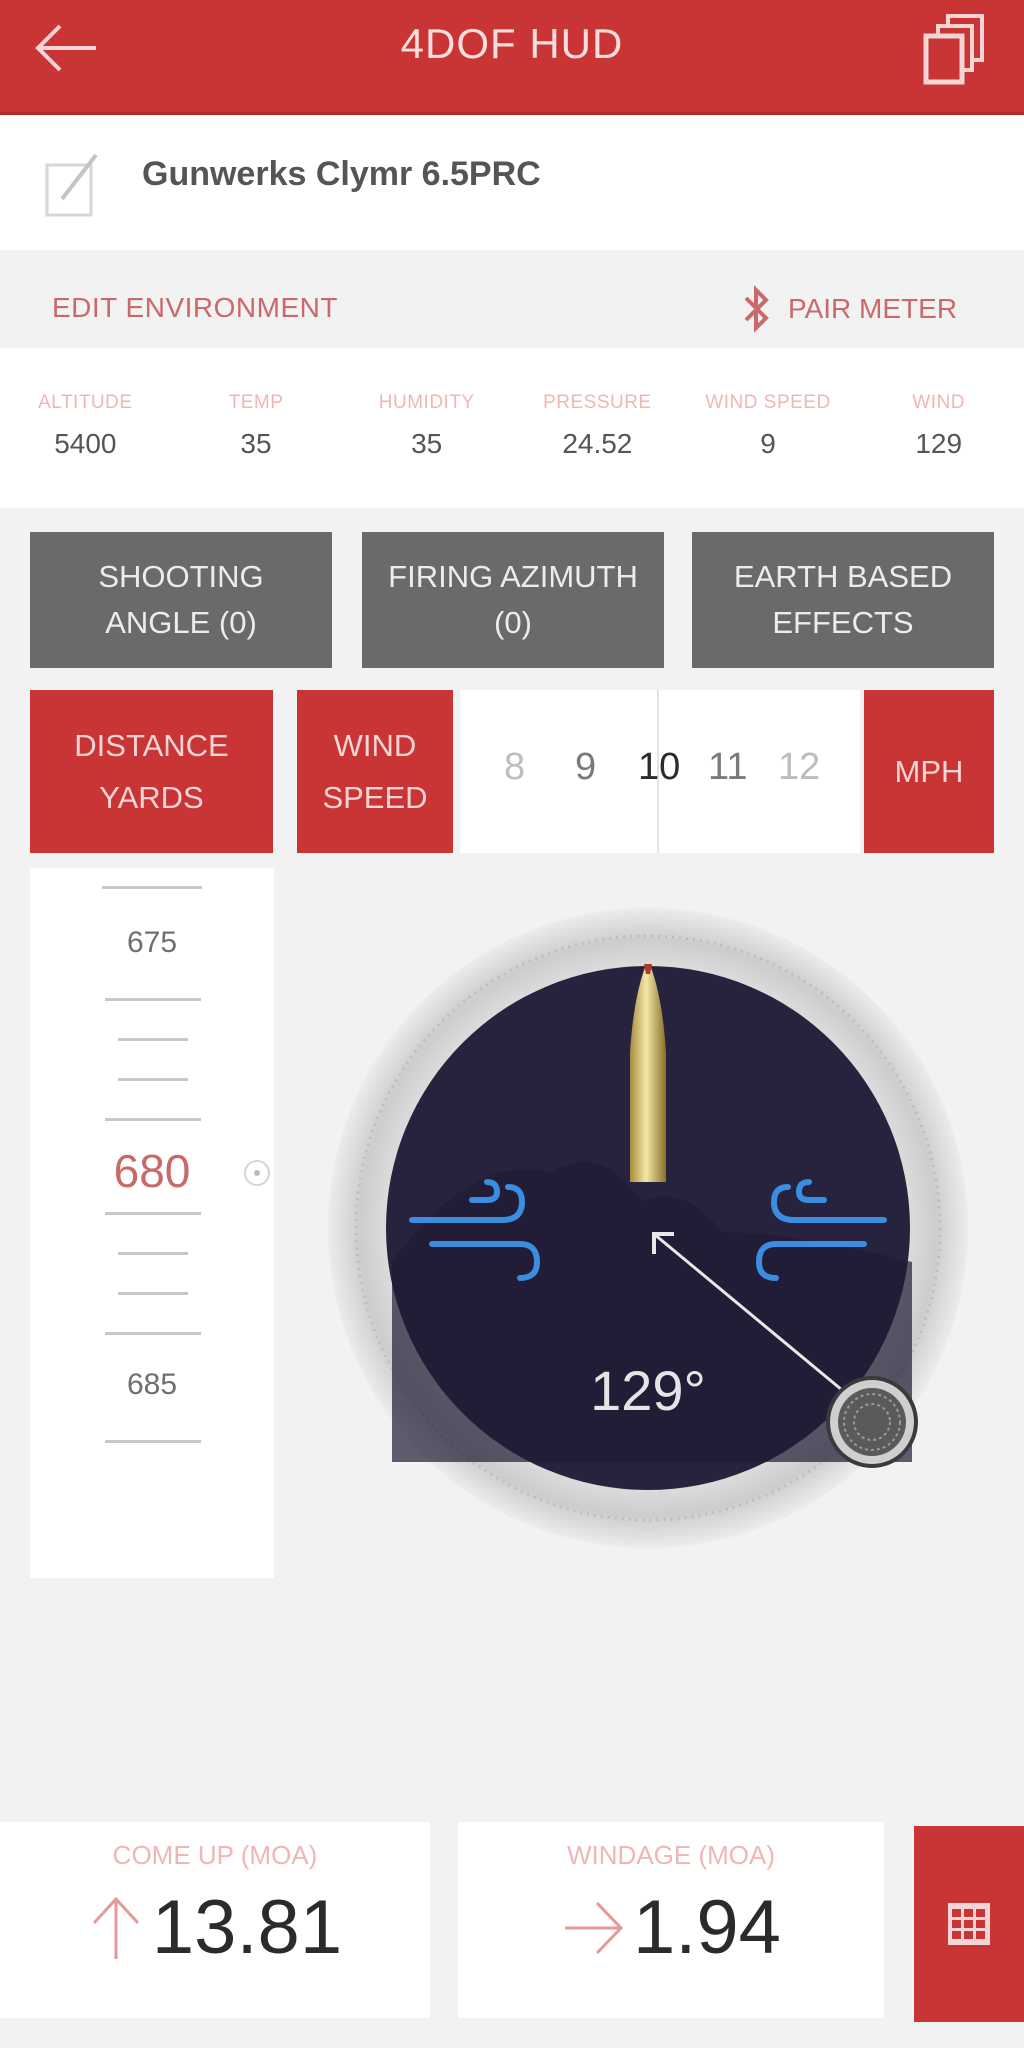 The width and height of the screenshot is (1024, 2048). Describe the element at coordinates (215, 1855) in the screenshot. I see `come-up-label: COME UP (MOA)` at that location.